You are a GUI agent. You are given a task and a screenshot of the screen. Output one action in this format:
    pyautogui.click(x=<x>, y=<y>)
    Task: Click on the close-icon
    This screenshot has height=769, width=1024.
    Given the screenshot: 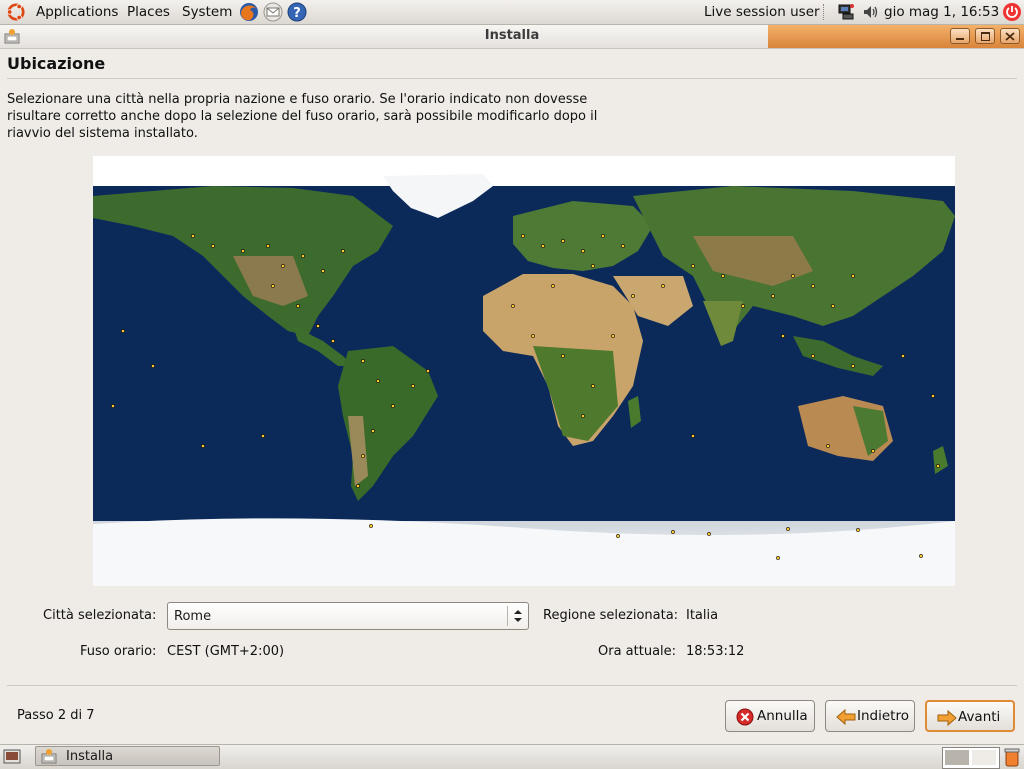 What is the action you would take?
    pyautogui.click(x=1010, y=36)
    